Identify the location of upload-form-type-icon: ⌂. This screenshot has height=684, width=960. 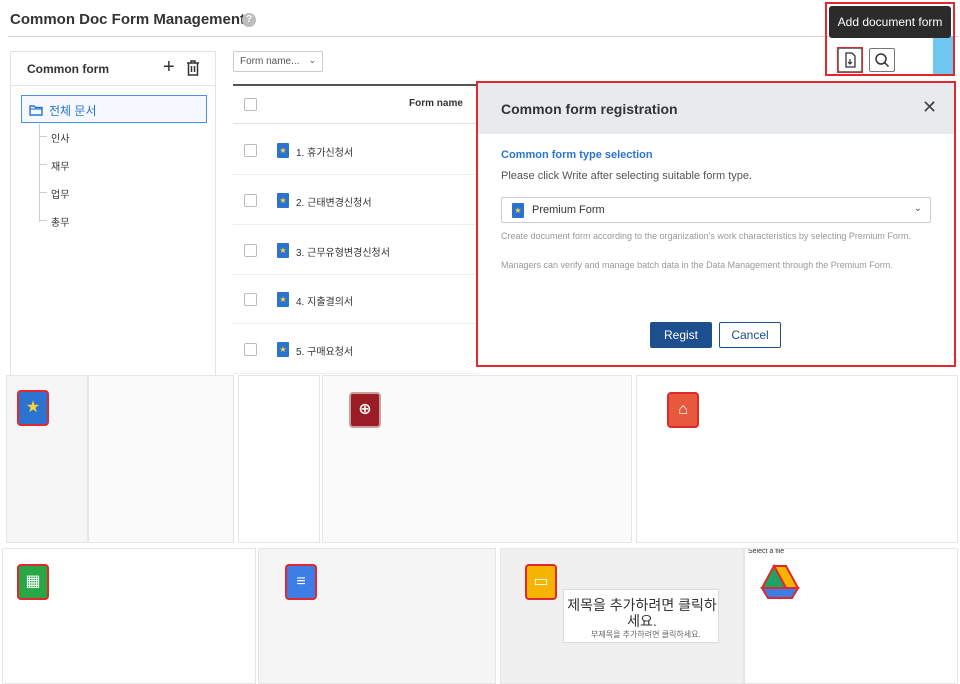
(683, 410).